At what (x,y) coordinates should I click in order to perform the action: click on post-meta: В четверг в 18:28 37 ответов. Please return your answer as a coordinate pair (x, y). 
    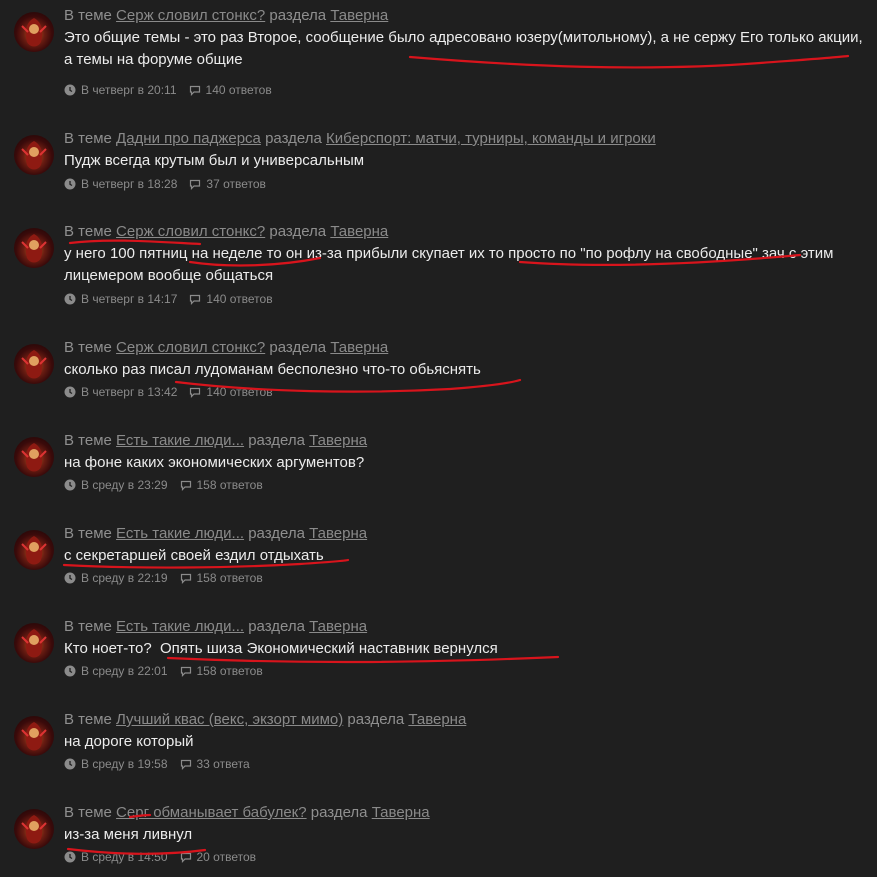
    Looking at the image, I should click on (165, 184).